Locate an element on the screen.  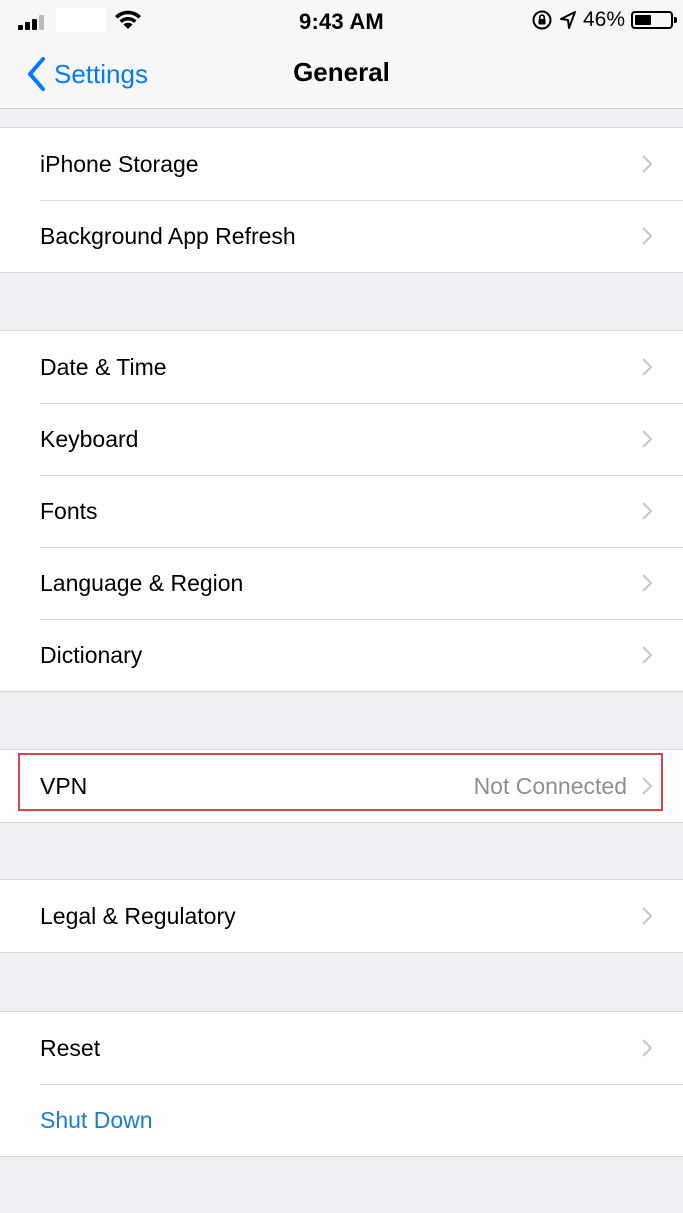
list-item-label: Legal & Regulatory is located at coordinates (138, 916).